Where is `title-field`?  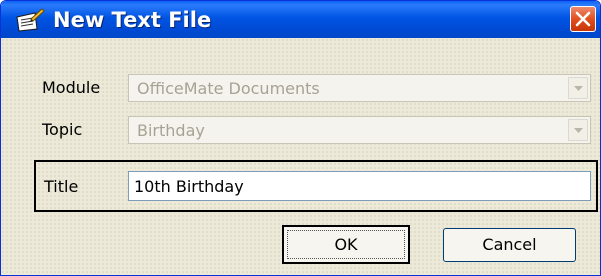
title-field is located at coordinates (359, 186).